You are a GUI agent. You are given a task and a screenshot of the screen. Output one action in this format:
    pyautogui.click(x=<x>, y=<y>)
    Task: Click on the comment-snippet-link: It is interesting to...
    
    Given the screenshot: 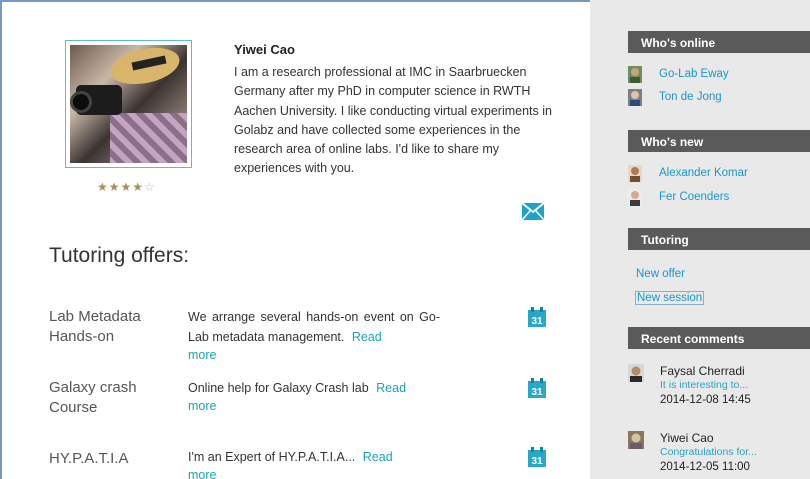 What is the action you would take?
    pyautogui.click(x=704, y=385)
    